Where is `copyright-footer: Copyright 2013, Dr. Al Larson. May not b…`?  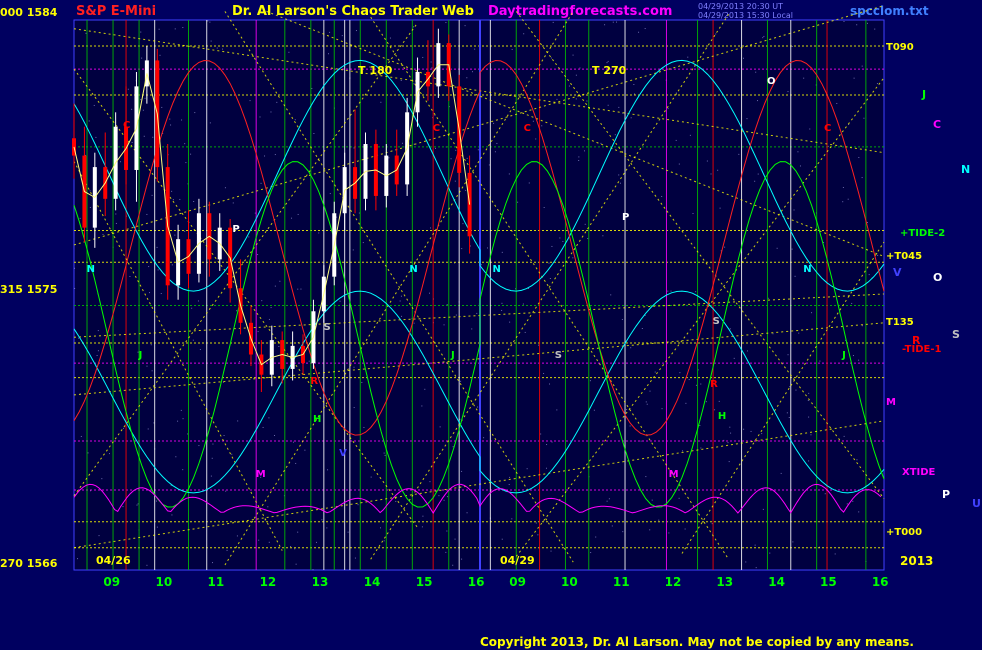 copyright-footer: Copyright 2013, Dr. Al Larson. May not b… is located at coordinates (697, 642).